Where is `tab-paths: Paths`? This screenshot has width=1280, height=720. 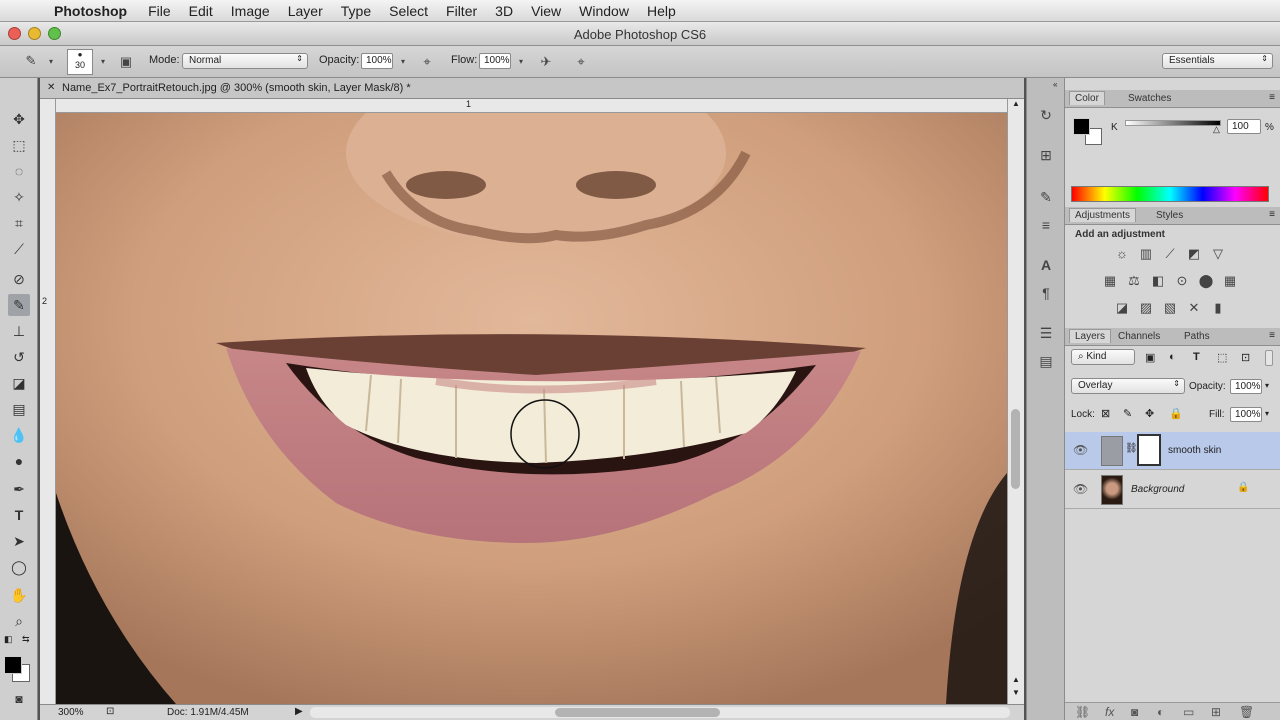 tab-paths: Paths is located at coordinates (1197, 336).